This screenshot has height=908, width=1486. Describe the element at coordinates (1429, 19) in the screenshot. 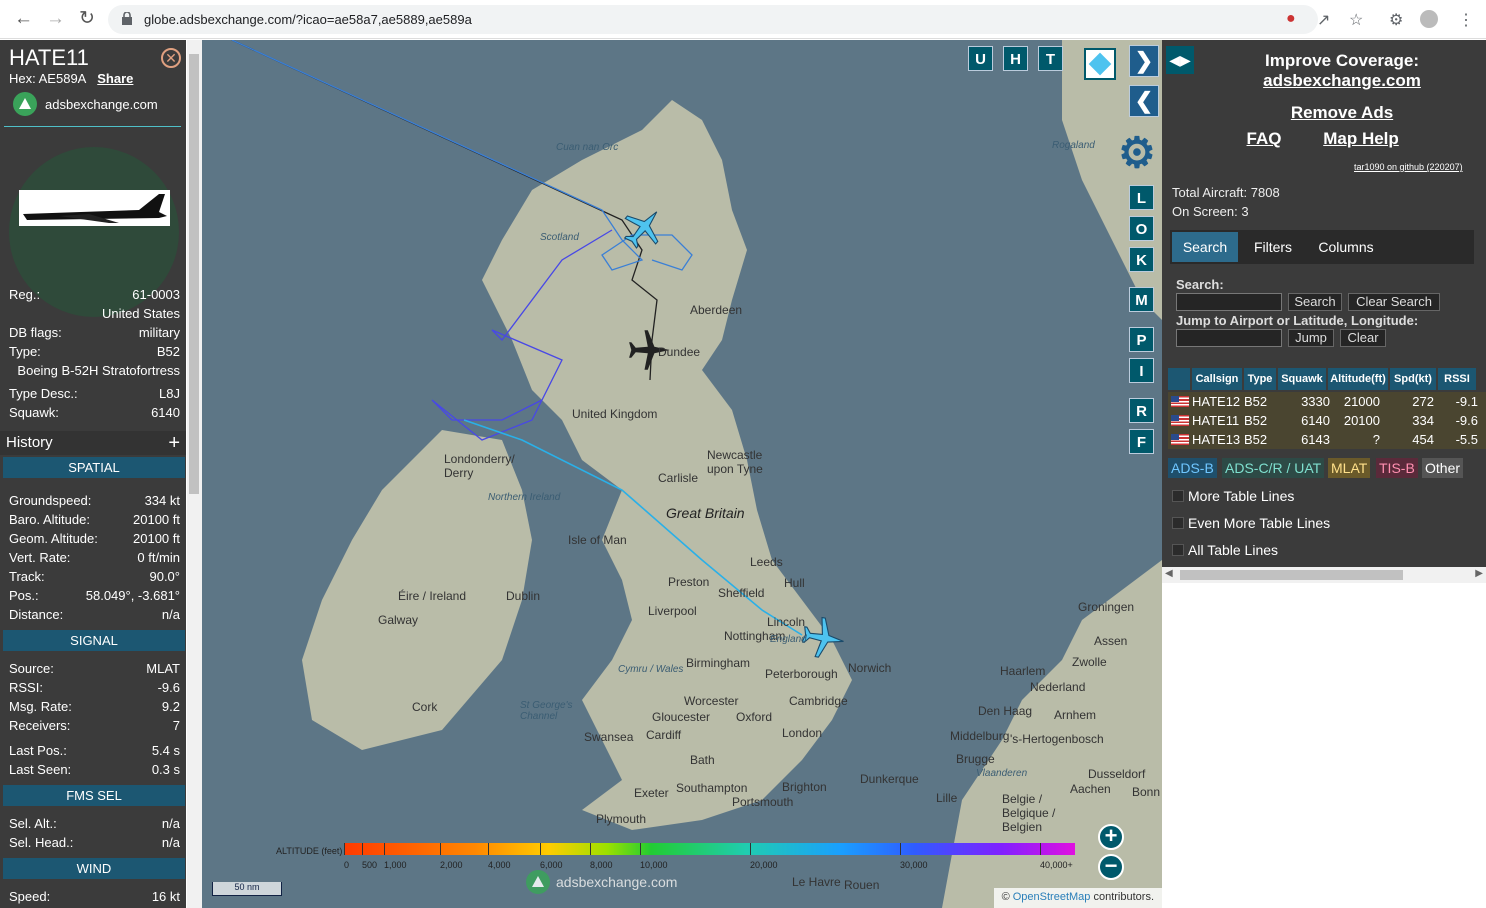

I see `profile-icon` at that location.